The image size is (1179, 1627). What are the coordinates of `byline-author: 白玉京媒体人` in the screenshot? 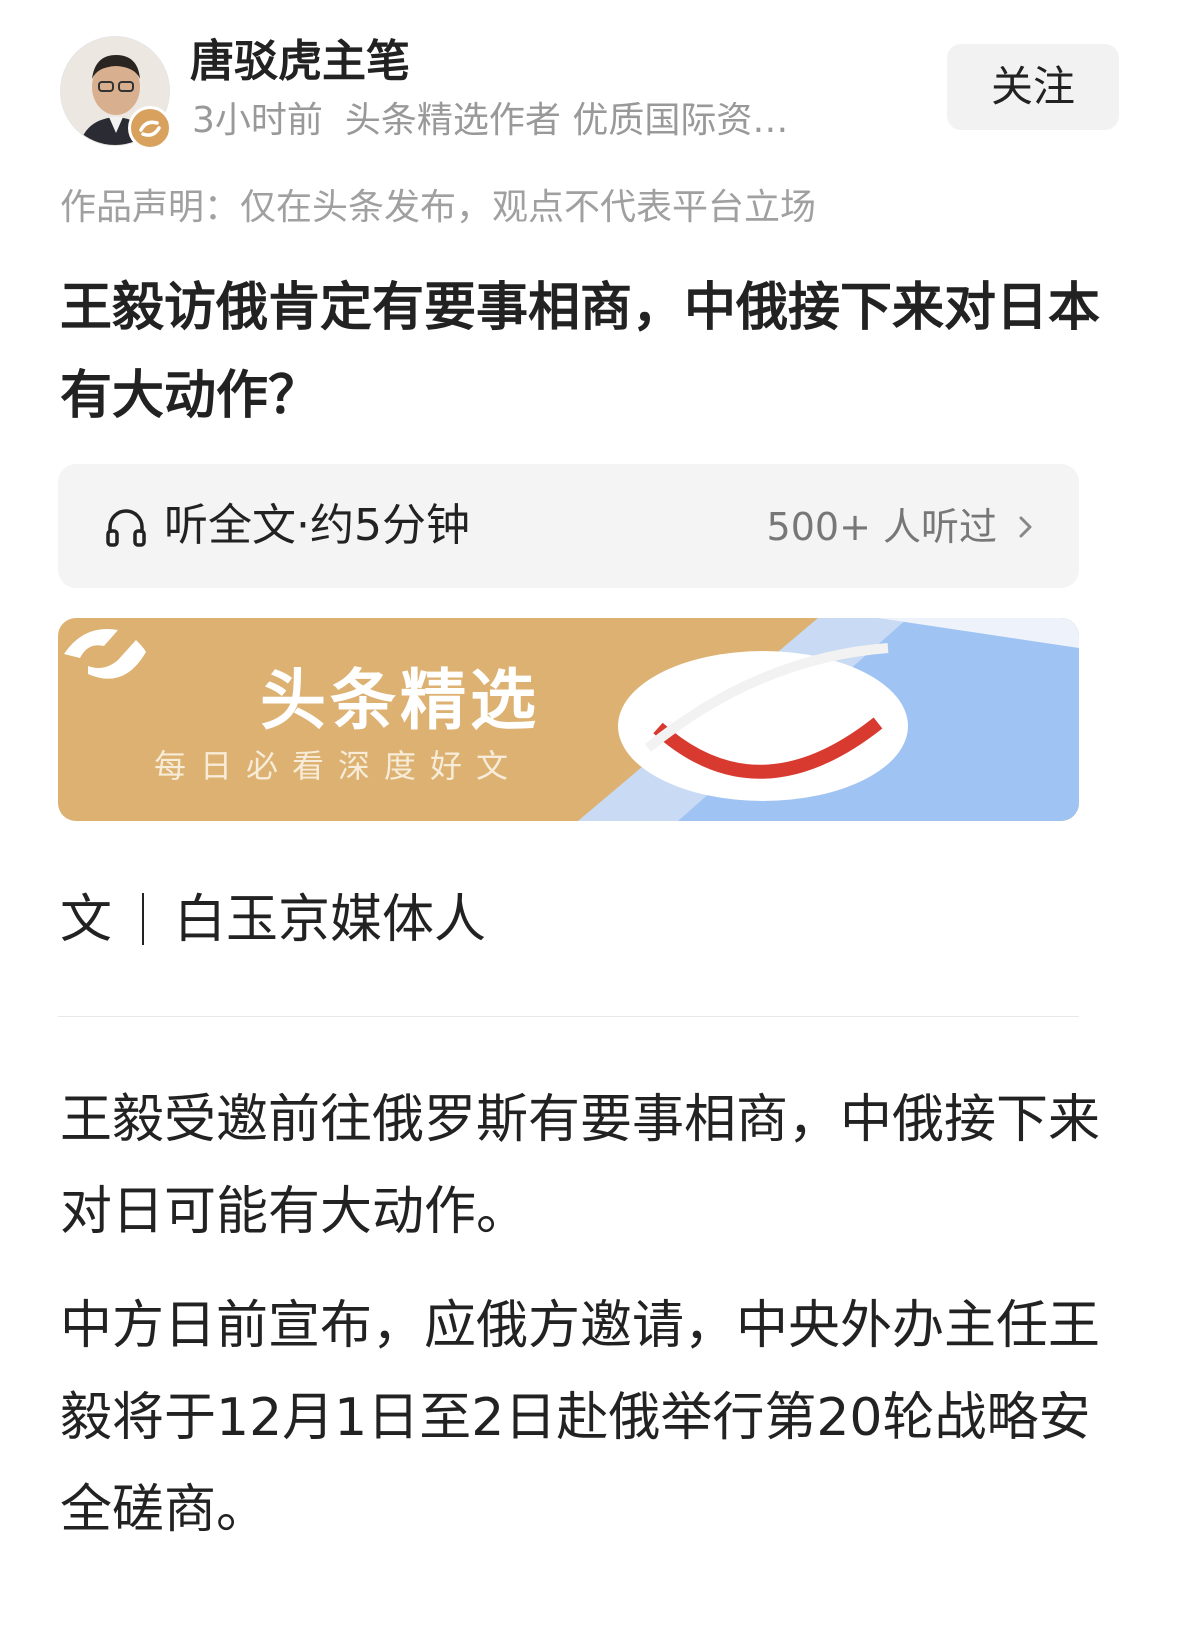 It's located at (330, 920).